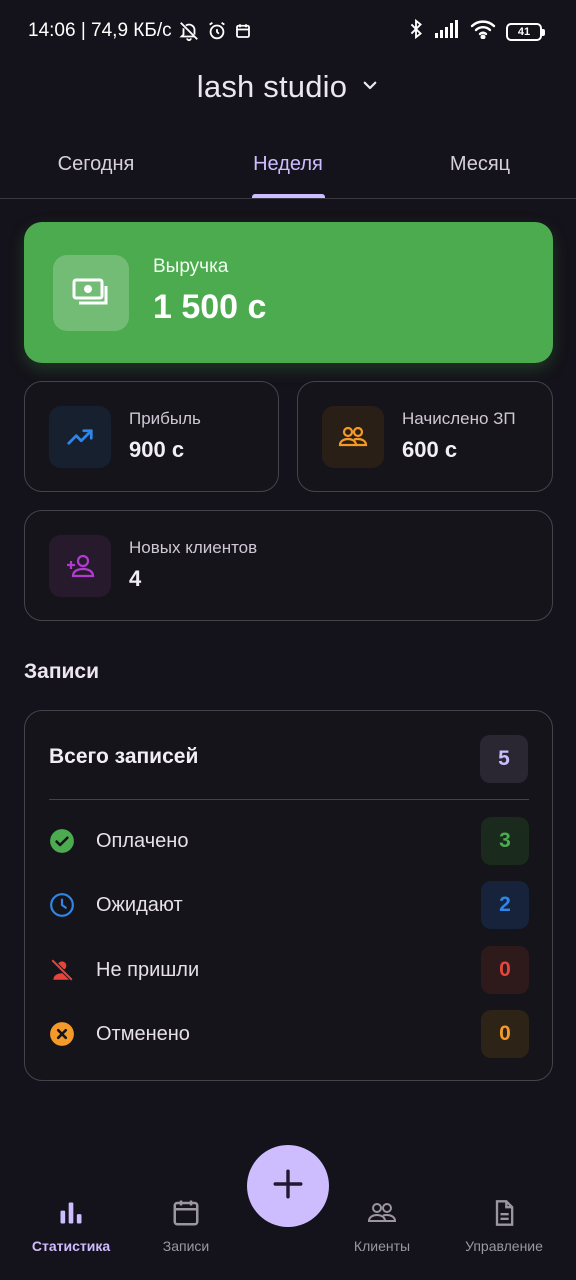  I want to click on check-circle-icon, so click(62, 841).